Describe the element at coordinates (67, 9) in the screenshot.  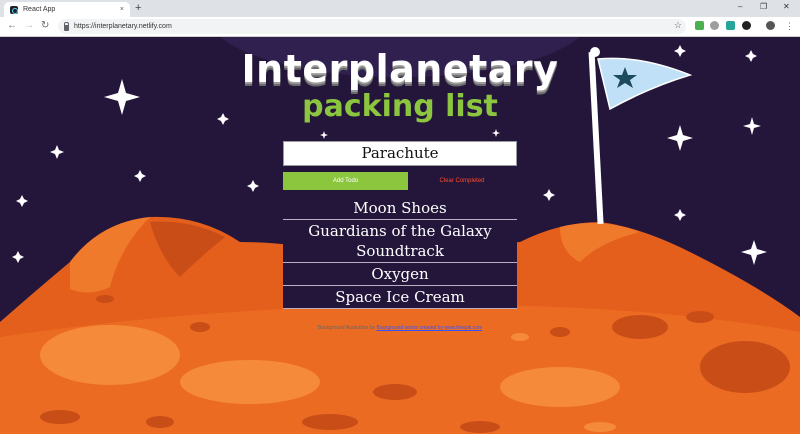
I see `browser-tab: React App ×` at that location.